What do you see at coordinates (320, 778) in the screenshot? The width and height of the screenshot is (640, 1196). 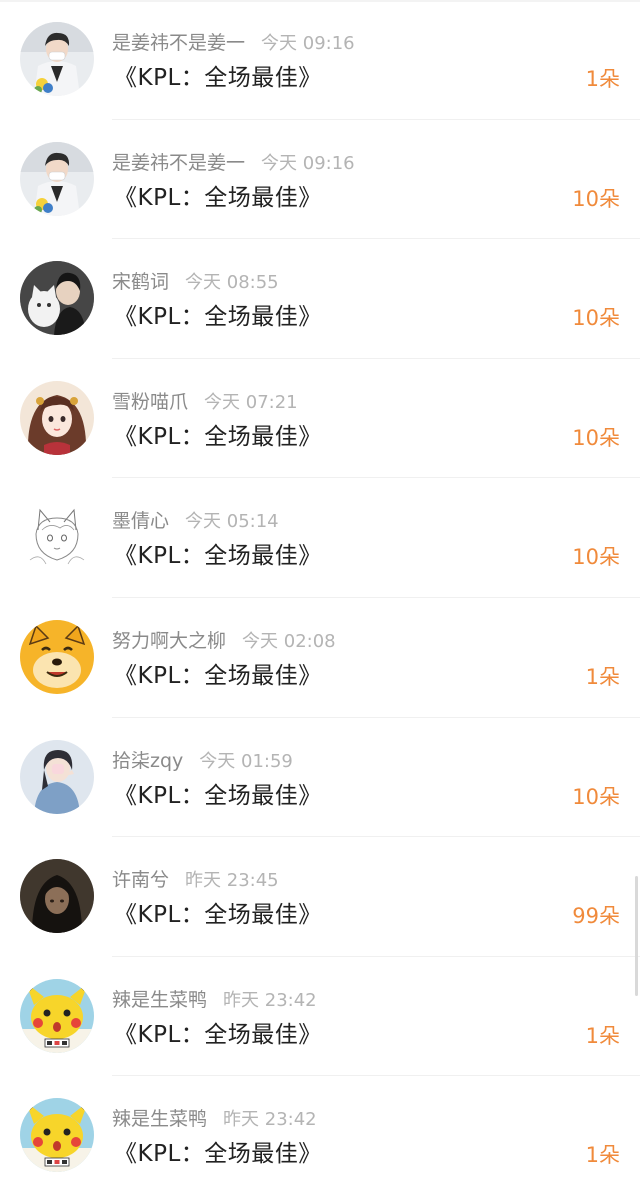 I see `list-item: 拾柒zqy 今天 01:59 《KPL：全场最佳》 10朵` at bounding box center [320, 778].